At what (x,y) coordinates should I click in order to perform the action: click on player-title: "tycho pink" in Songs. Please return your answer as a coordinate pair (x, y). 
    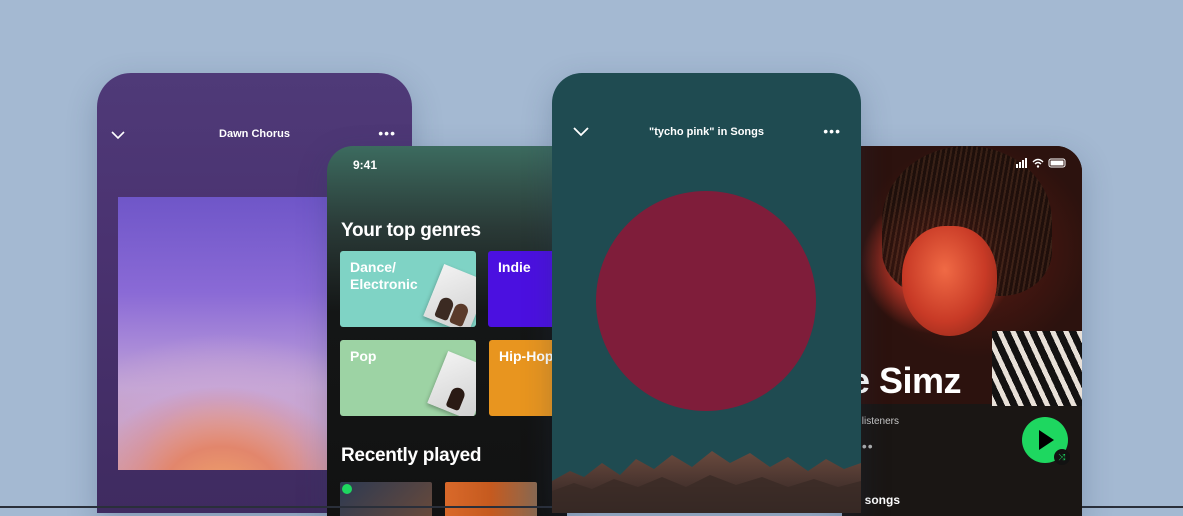
    Looking at the image, I should click on (706, 132).